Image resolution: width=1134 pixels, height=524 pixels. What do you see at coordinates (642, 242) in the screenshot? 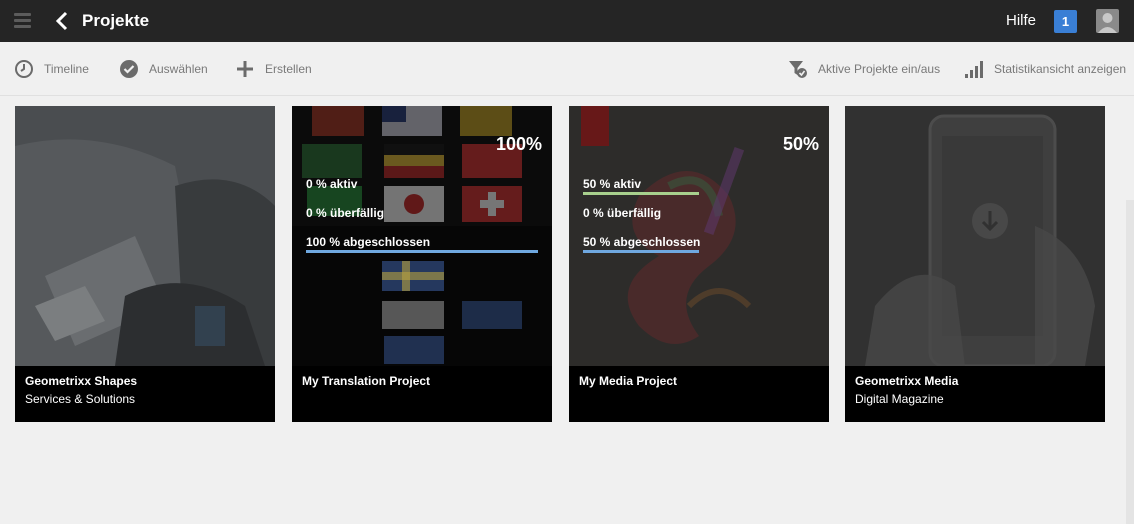
I see `stat-completed: 50 % abgeschlossen` at bounding box center [642, 242].